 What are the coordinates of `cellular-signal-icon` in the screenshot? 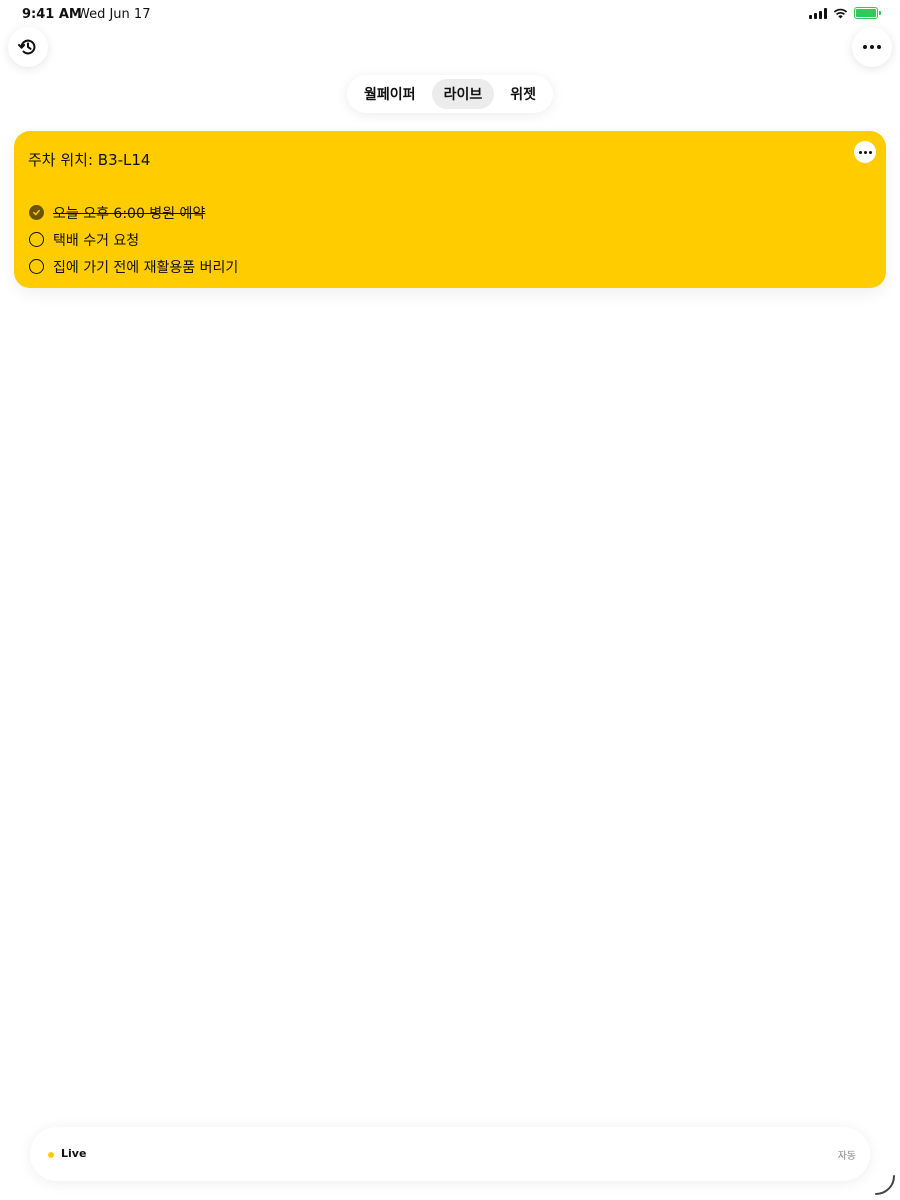 It's located at (818, 13).